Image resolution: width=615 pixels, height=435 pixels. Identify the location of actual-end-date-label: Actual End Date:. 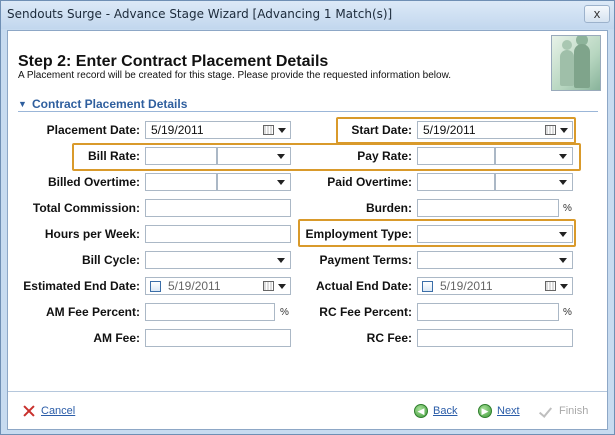
(363, 286).